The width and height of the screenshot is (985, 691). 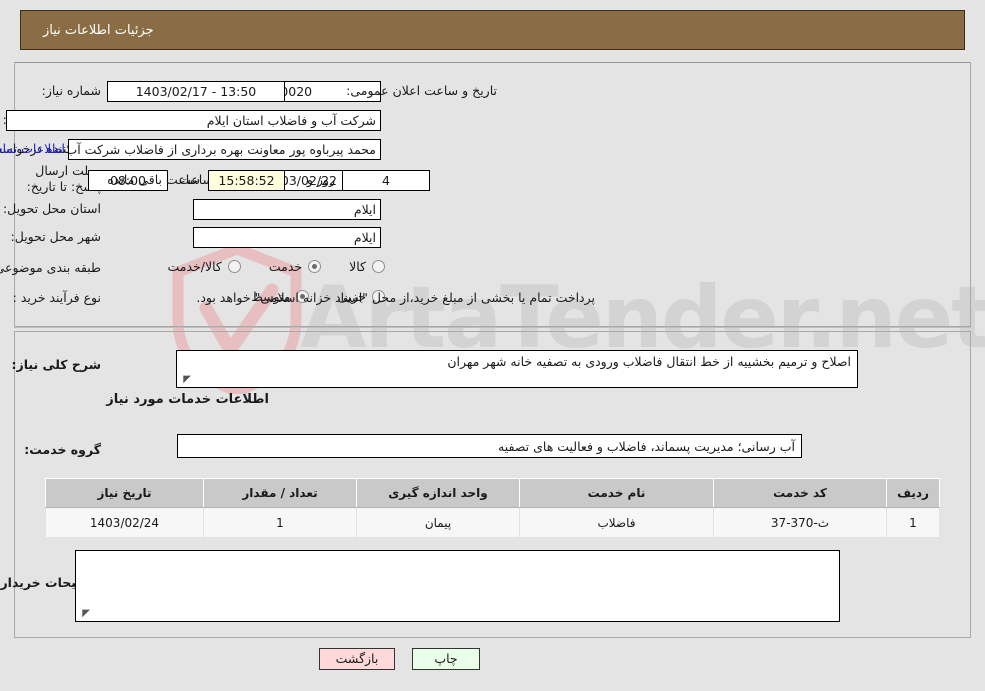 What do you see at coordinates (285, 266) in the screenshot?
I see `category-option-khedmat-label: خدمت` at bounding box center [285, 266].